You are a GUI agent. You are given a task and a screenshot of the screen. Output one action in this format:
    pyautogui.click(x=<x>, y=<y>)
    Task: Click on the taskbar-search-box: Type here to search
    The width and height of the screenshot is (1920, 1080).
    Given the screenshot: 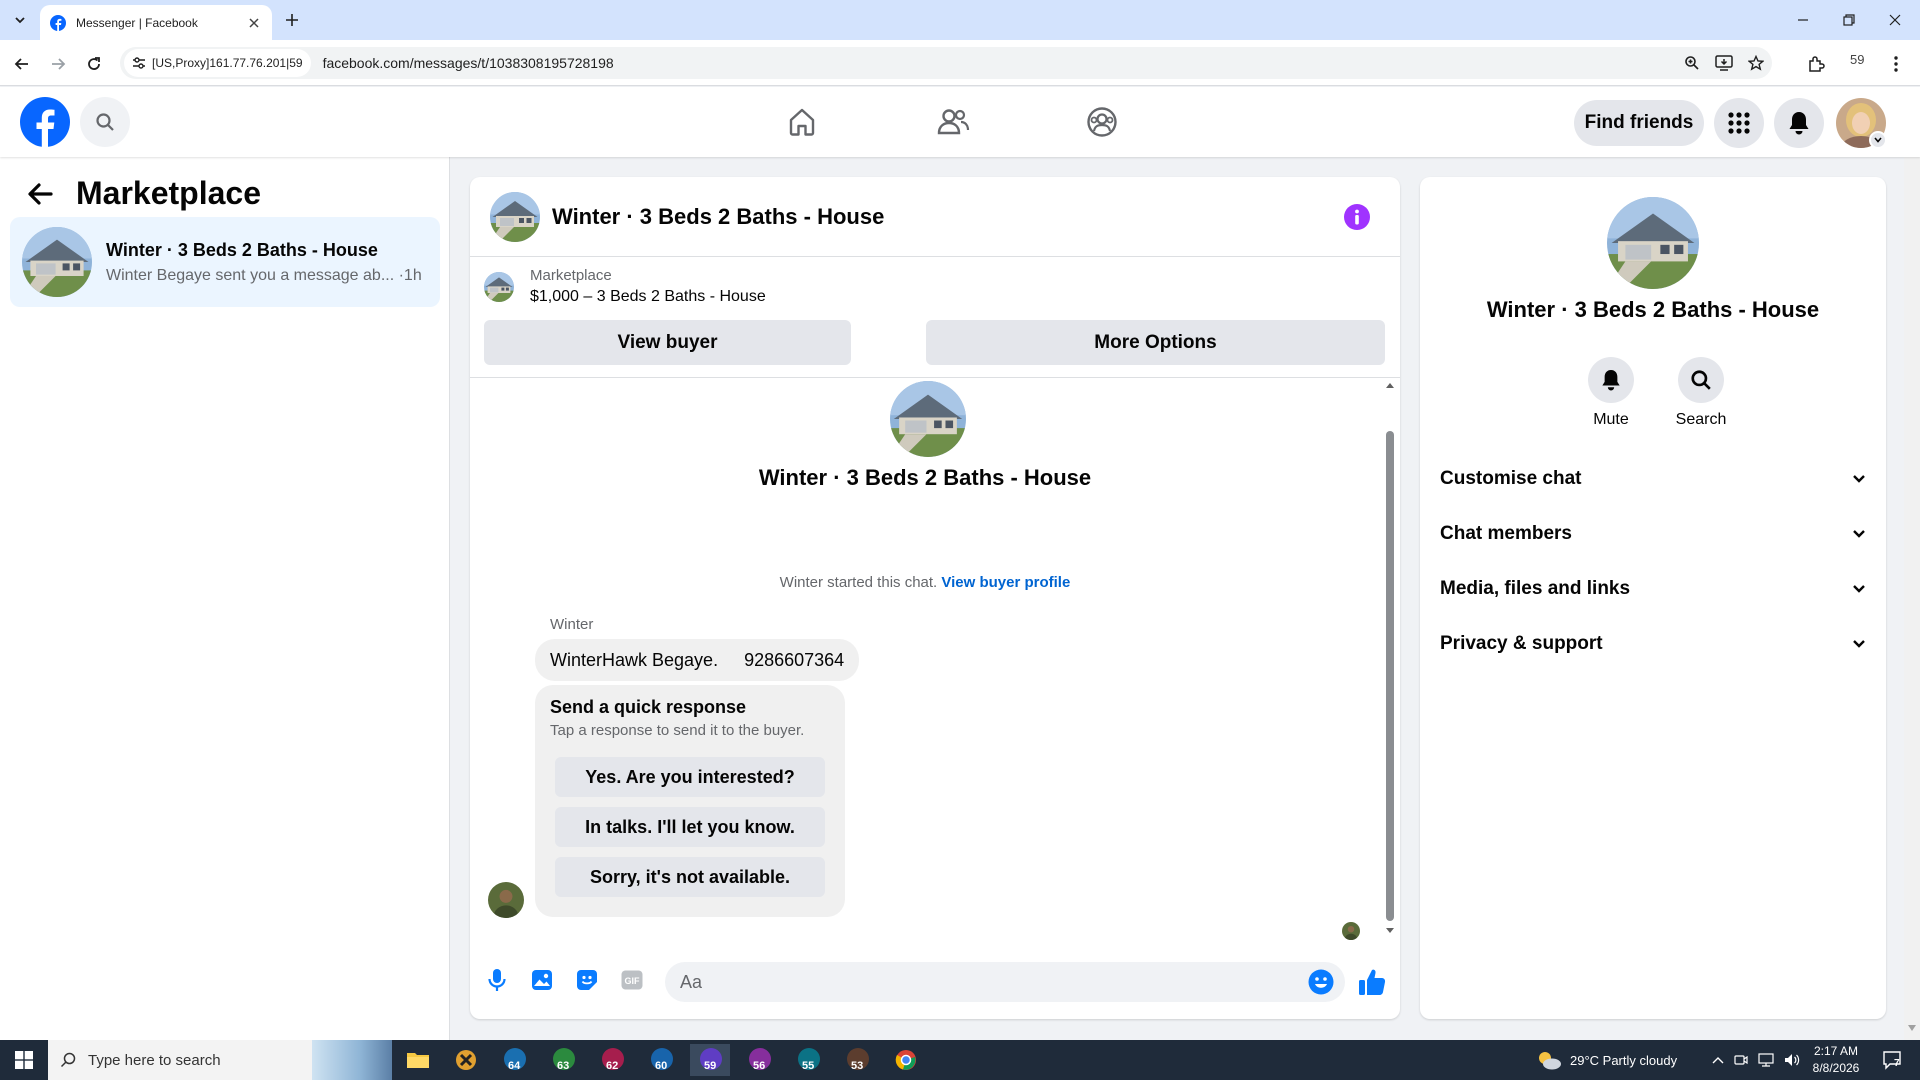 What is the action you would take?
    pyautogui.click(x=220, y=1060)
    